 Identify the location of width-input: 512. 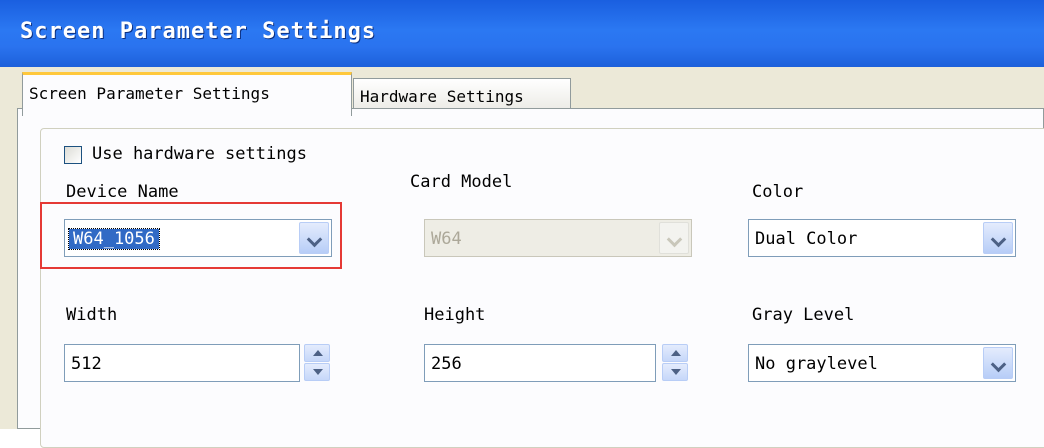
(182, 363).